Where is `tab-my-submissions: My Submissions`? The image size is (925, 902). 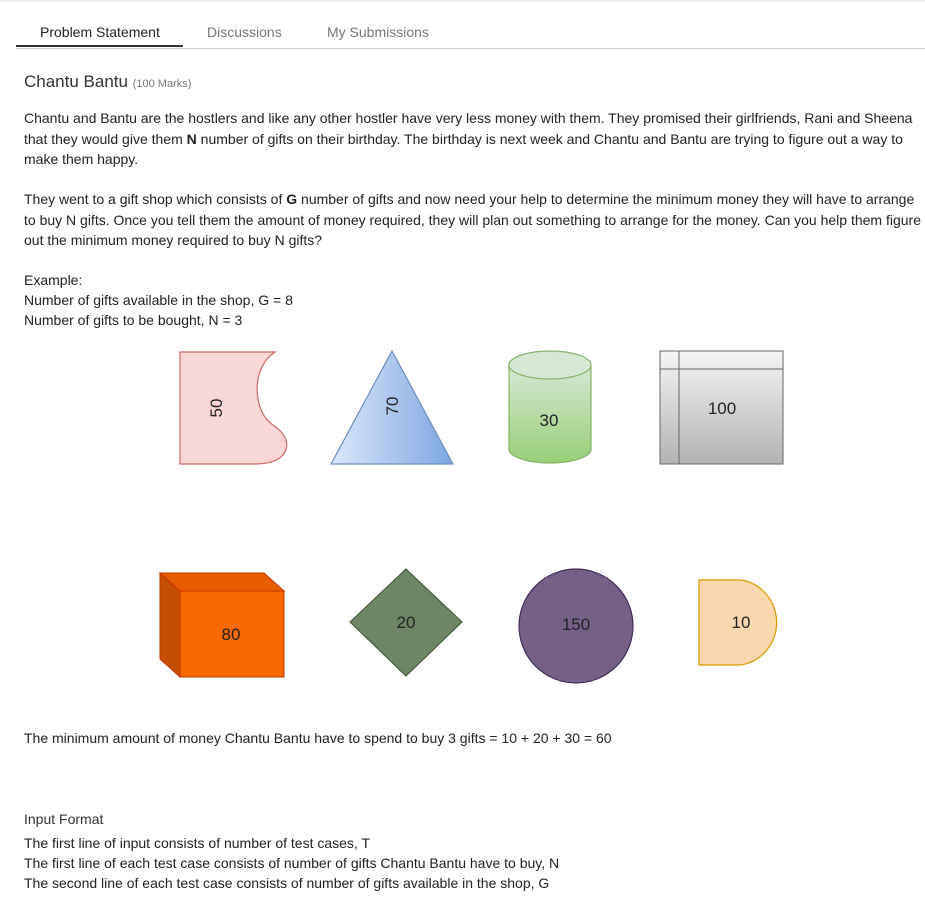
tab-my-submissions: My Submissions is located at coordinates (378, 32).